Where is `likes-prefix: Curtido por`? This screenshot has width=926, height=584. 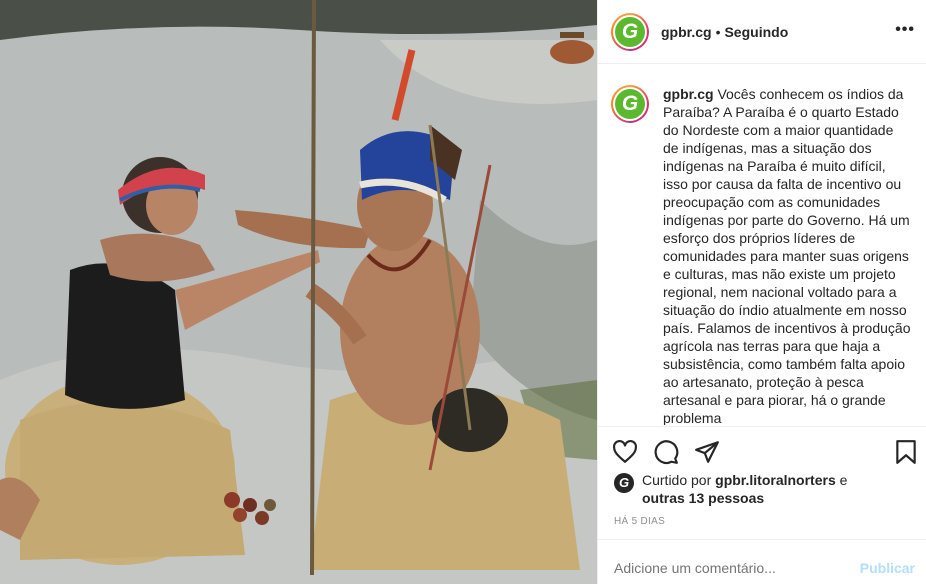
likes-prefix: Curtido por is located at coordinates (679, 480).